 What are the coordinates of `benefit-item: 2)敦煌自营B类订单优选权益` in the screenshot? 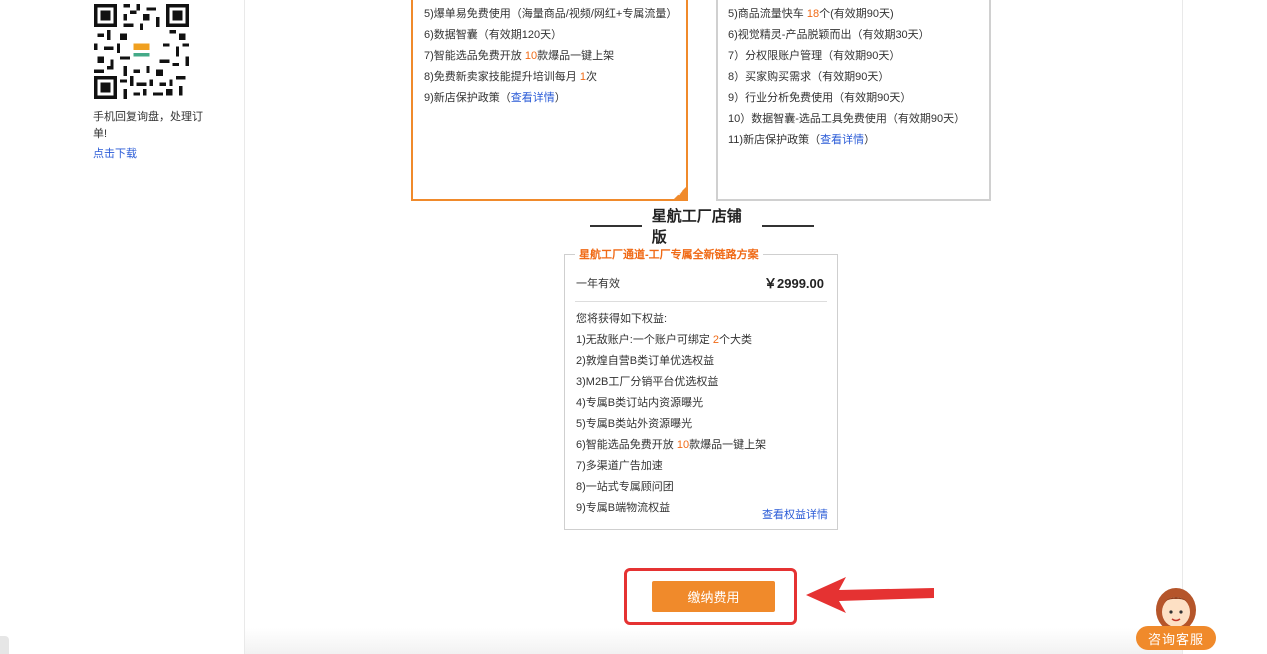 It's located at (645, 361).